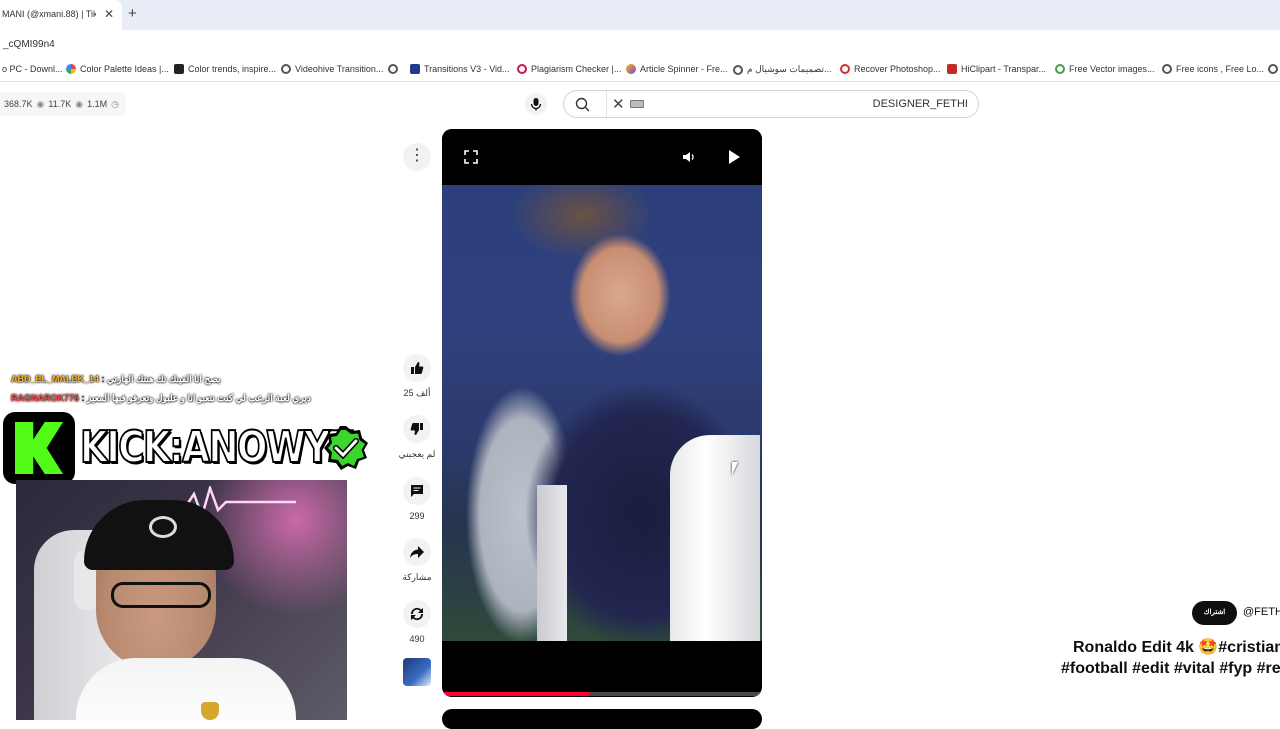 Image resolution: width=1280 pixels, height=729 pixels. What do you see at coordinates (18, 104) in the screenshot?
I see `stat-value: 368.7K` at bounding box center [18, 104].